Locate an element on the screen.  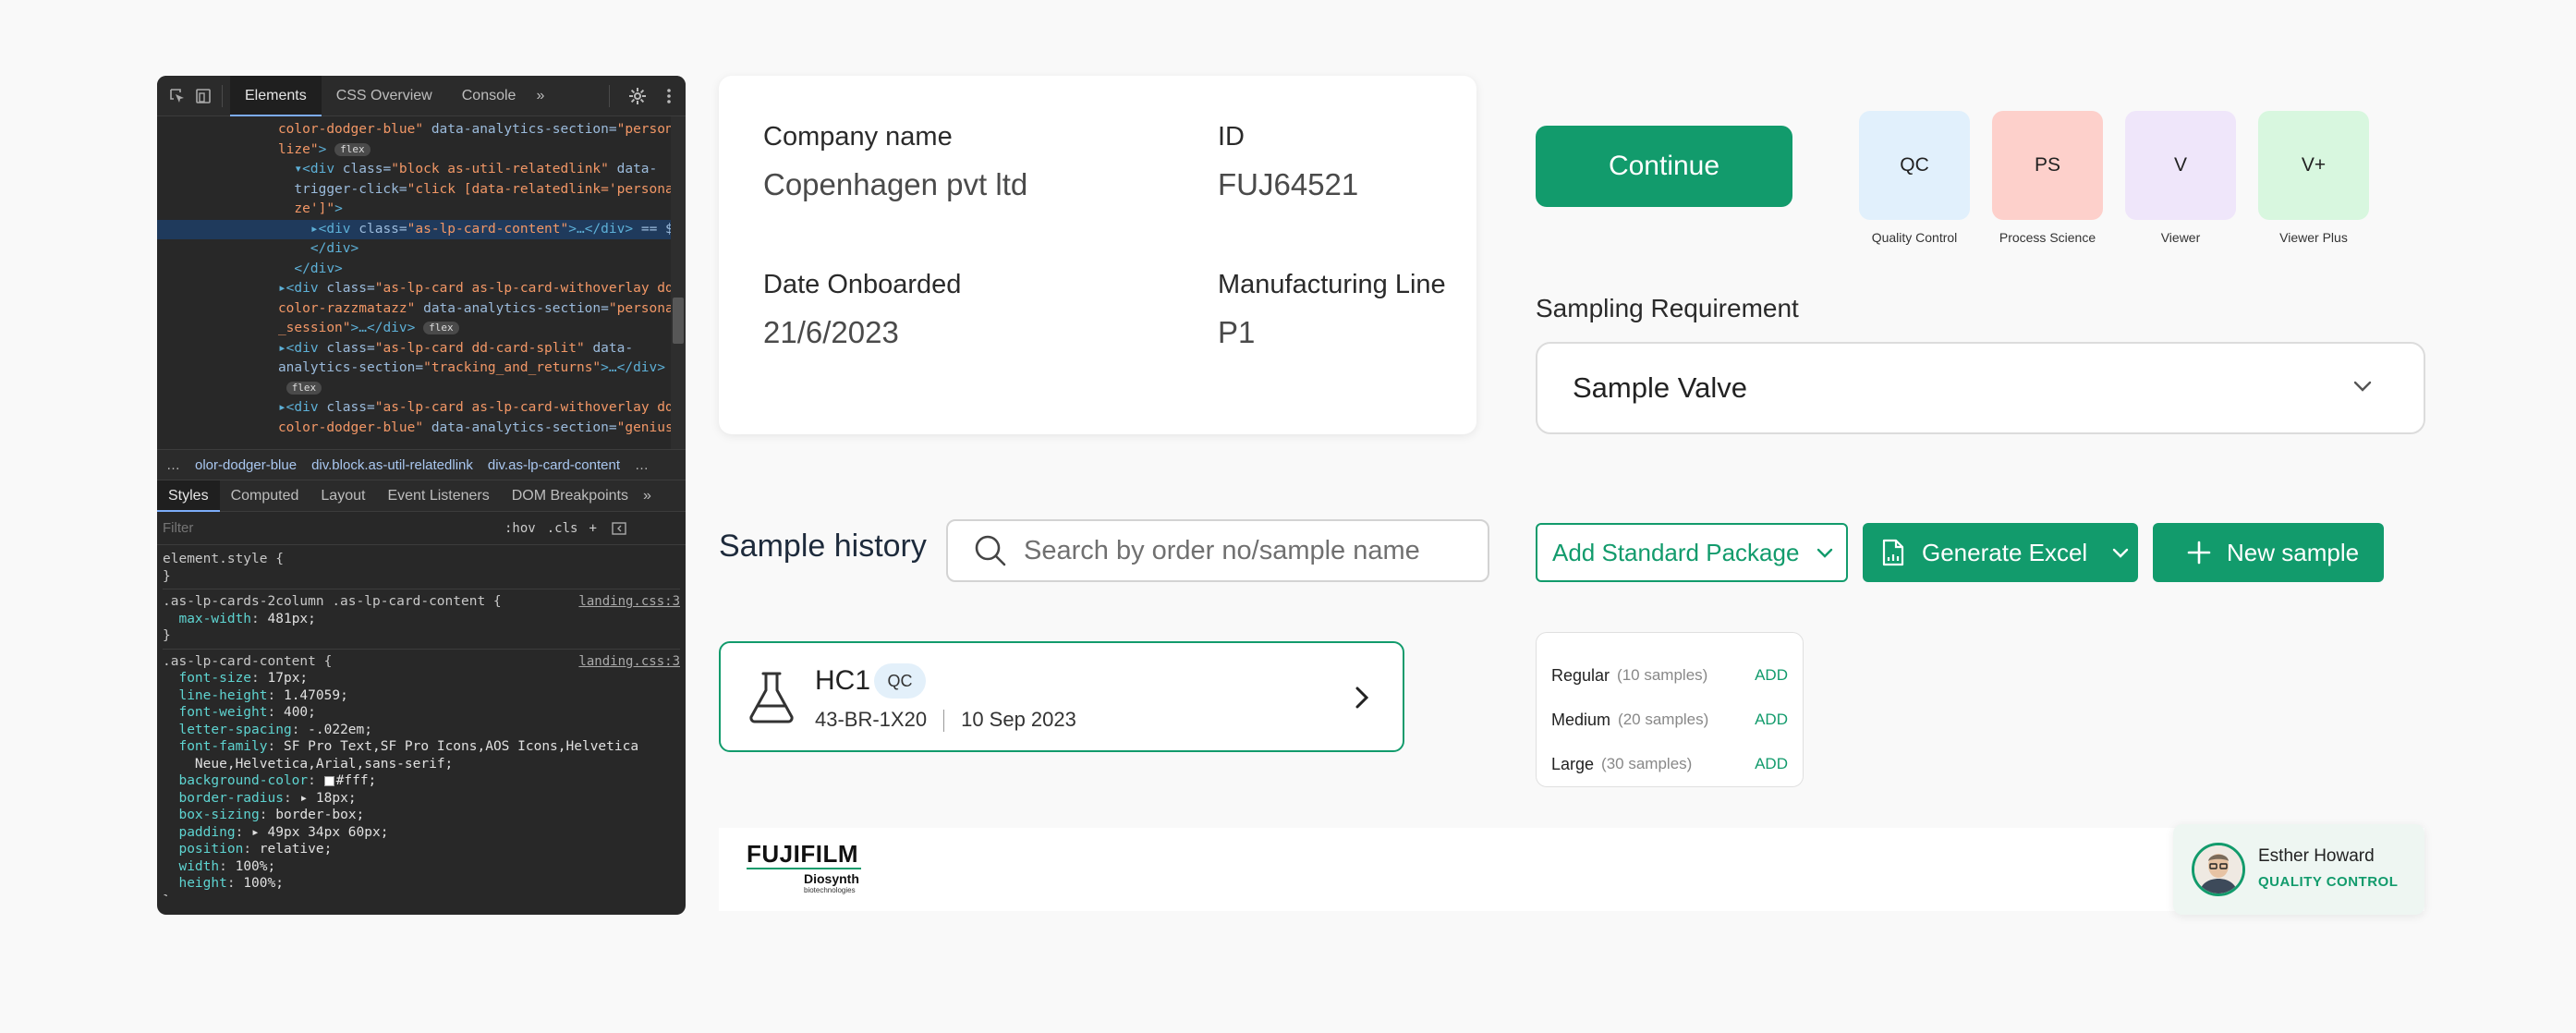
css-value: ▸ 18px; is located at coordinates (328, 798).